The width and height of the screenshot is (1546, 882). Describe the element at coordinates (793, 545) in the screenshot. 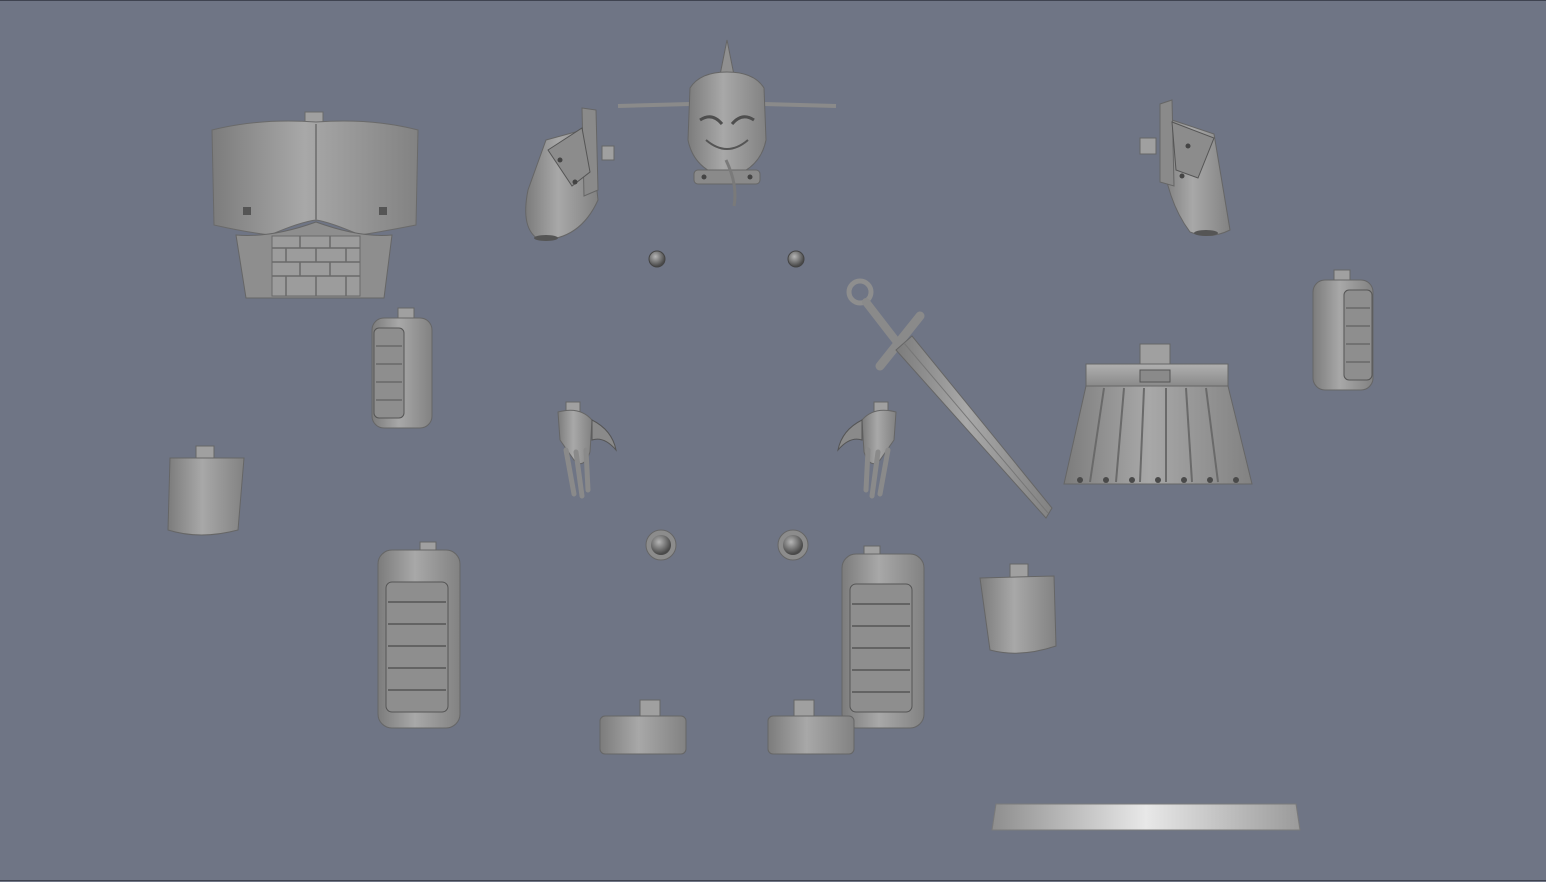

I see `hip-ball-joint-right` at that location.